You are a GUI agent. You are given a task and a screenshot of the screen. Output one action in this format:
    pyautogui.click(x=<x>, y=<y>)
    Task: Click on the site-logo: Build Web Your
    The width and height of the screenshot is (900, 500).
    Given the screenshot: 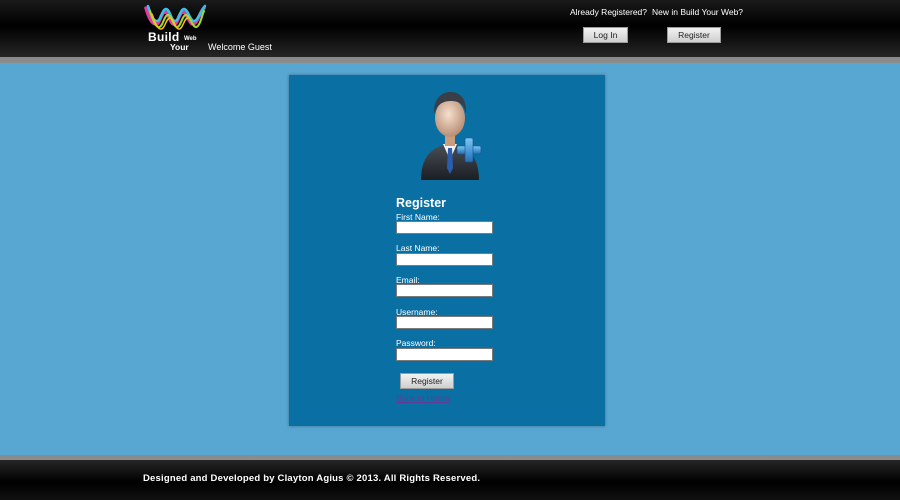 What is the action you would take?
    pyautogui.click(x=175, y=27)
    